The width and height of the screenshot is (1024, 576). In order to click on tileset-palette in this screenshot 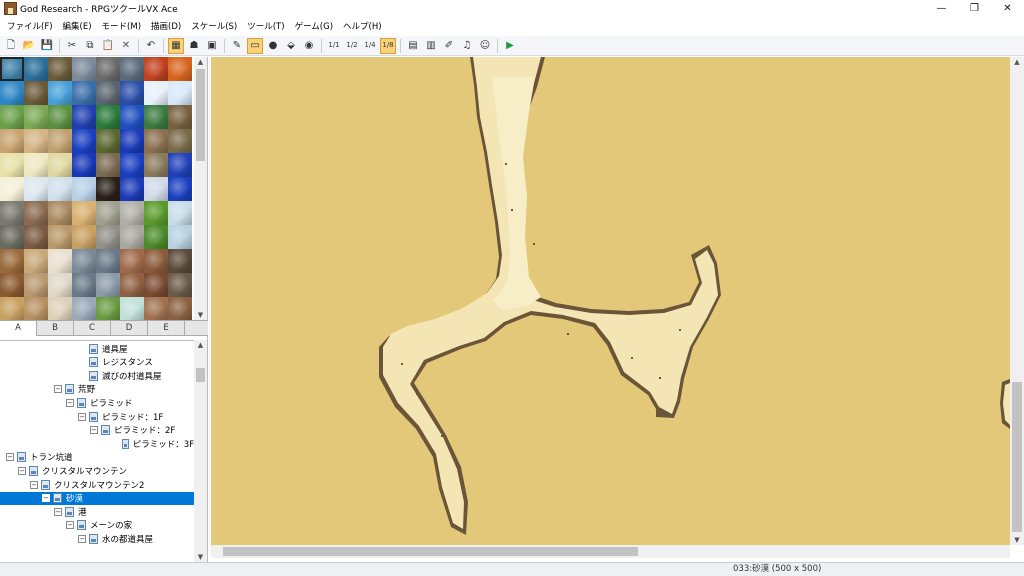, I will do `click(97, 188)`.